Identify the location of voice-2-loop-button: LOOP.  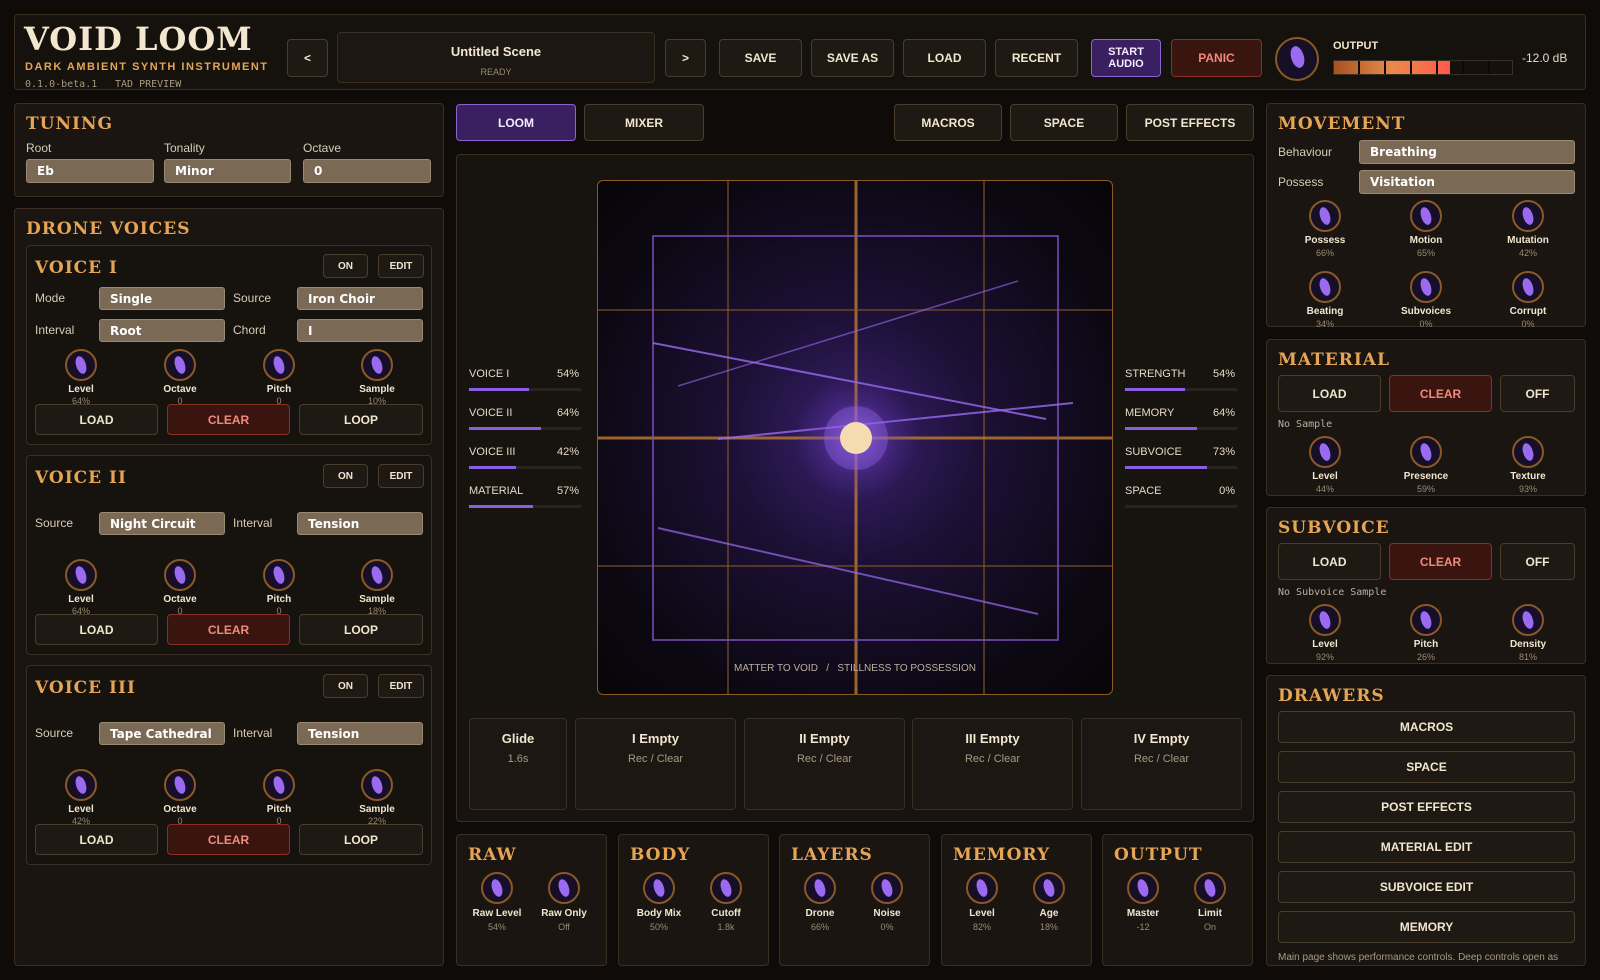
(361, 629).